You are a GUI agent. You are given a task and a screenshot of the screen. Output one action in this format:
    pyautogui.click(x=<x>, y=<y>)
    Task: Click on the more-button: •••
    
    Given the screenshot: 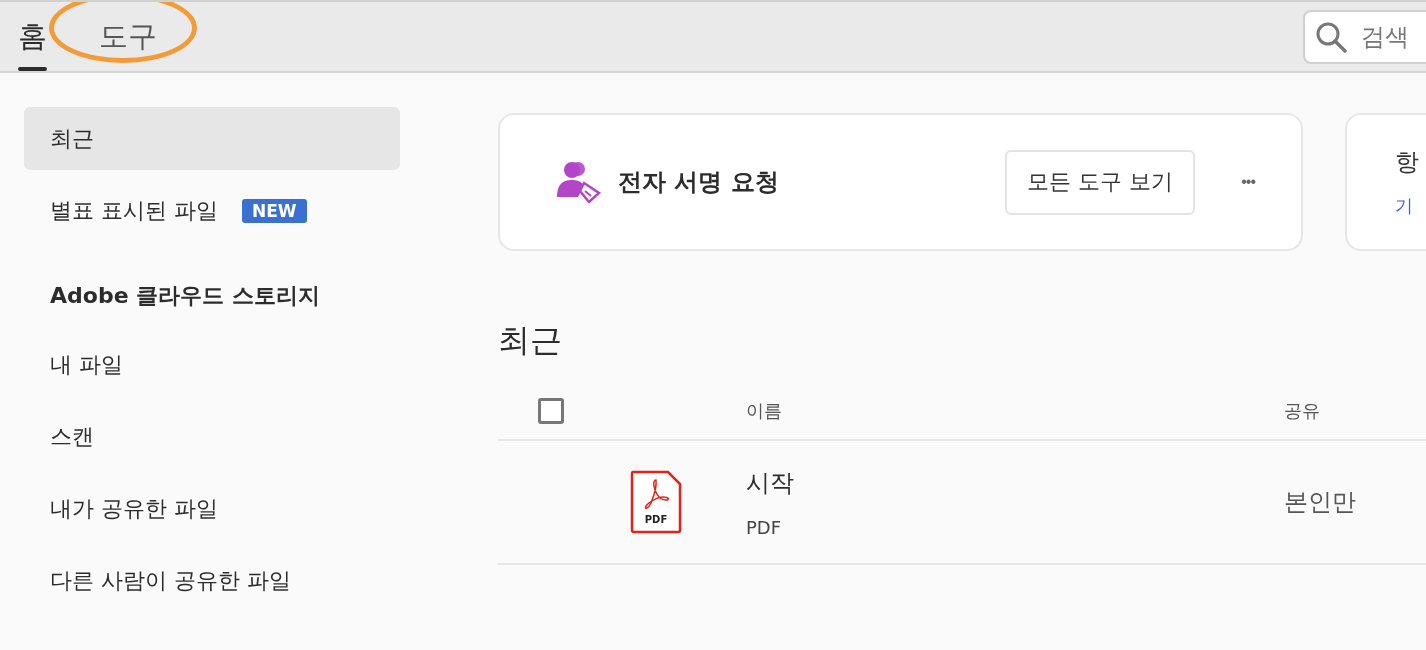 What is the action you would take?
    pyautogui.click(x=1248, y=182)
    